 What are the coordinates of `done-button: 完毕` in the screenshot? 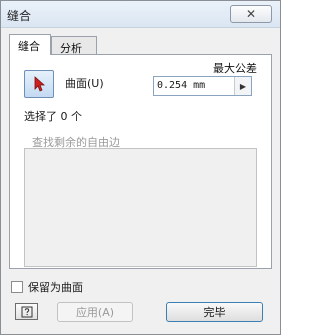 It's located at (214, 312).